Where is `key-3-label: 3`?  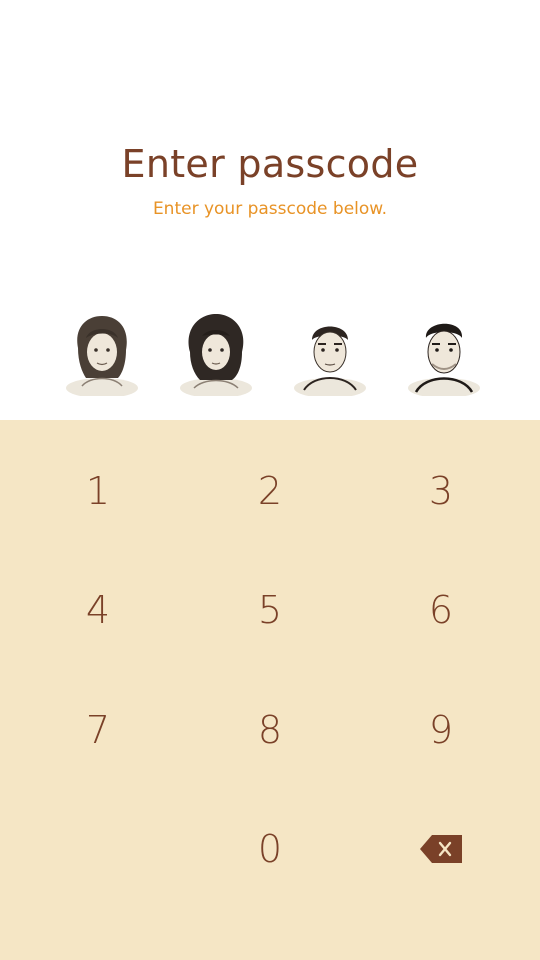
key-3-label: 3 is located at coordinates (441, 491).